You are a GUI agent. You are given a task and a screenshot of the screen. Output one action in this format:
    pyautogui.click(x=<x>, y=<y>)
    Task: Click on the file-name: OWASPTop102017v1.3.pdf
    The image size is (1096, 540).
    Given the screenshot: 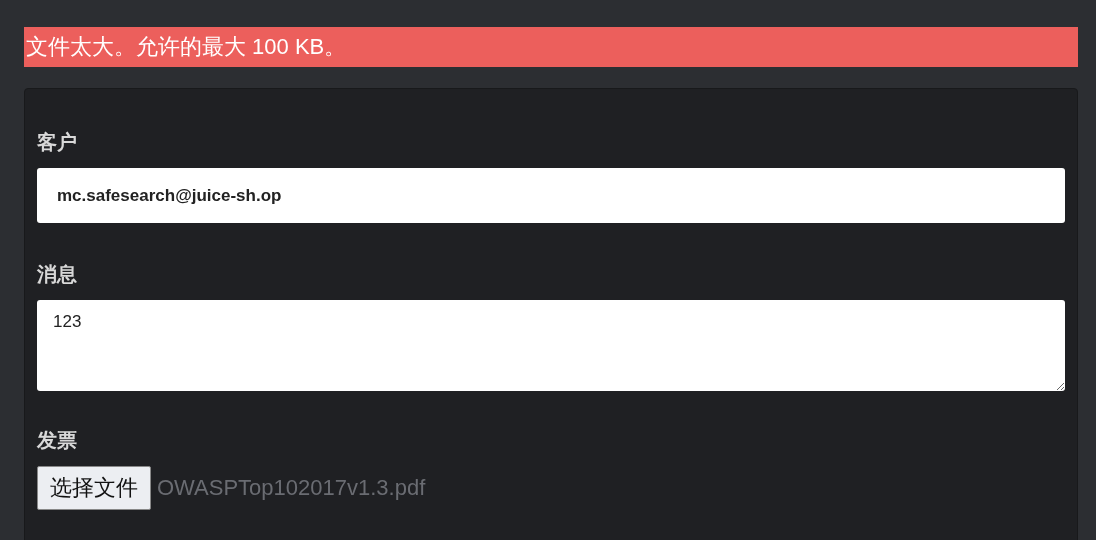 What is the action you would take?
    pyautogui.click(x=291, y=488)
    